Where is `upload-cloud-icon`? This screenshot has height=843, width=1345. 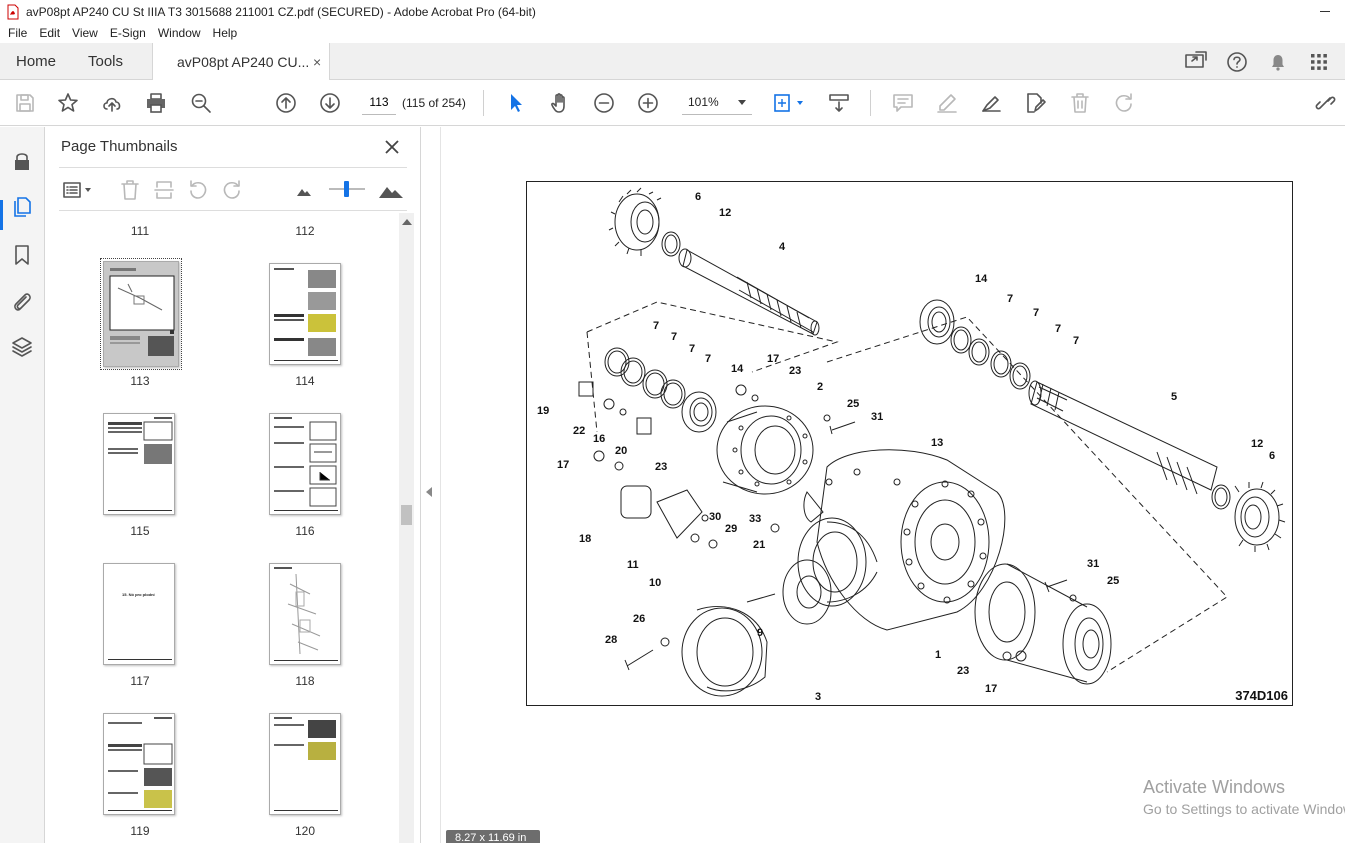
upload-cloud-icon is located at coordinates (112, 103).